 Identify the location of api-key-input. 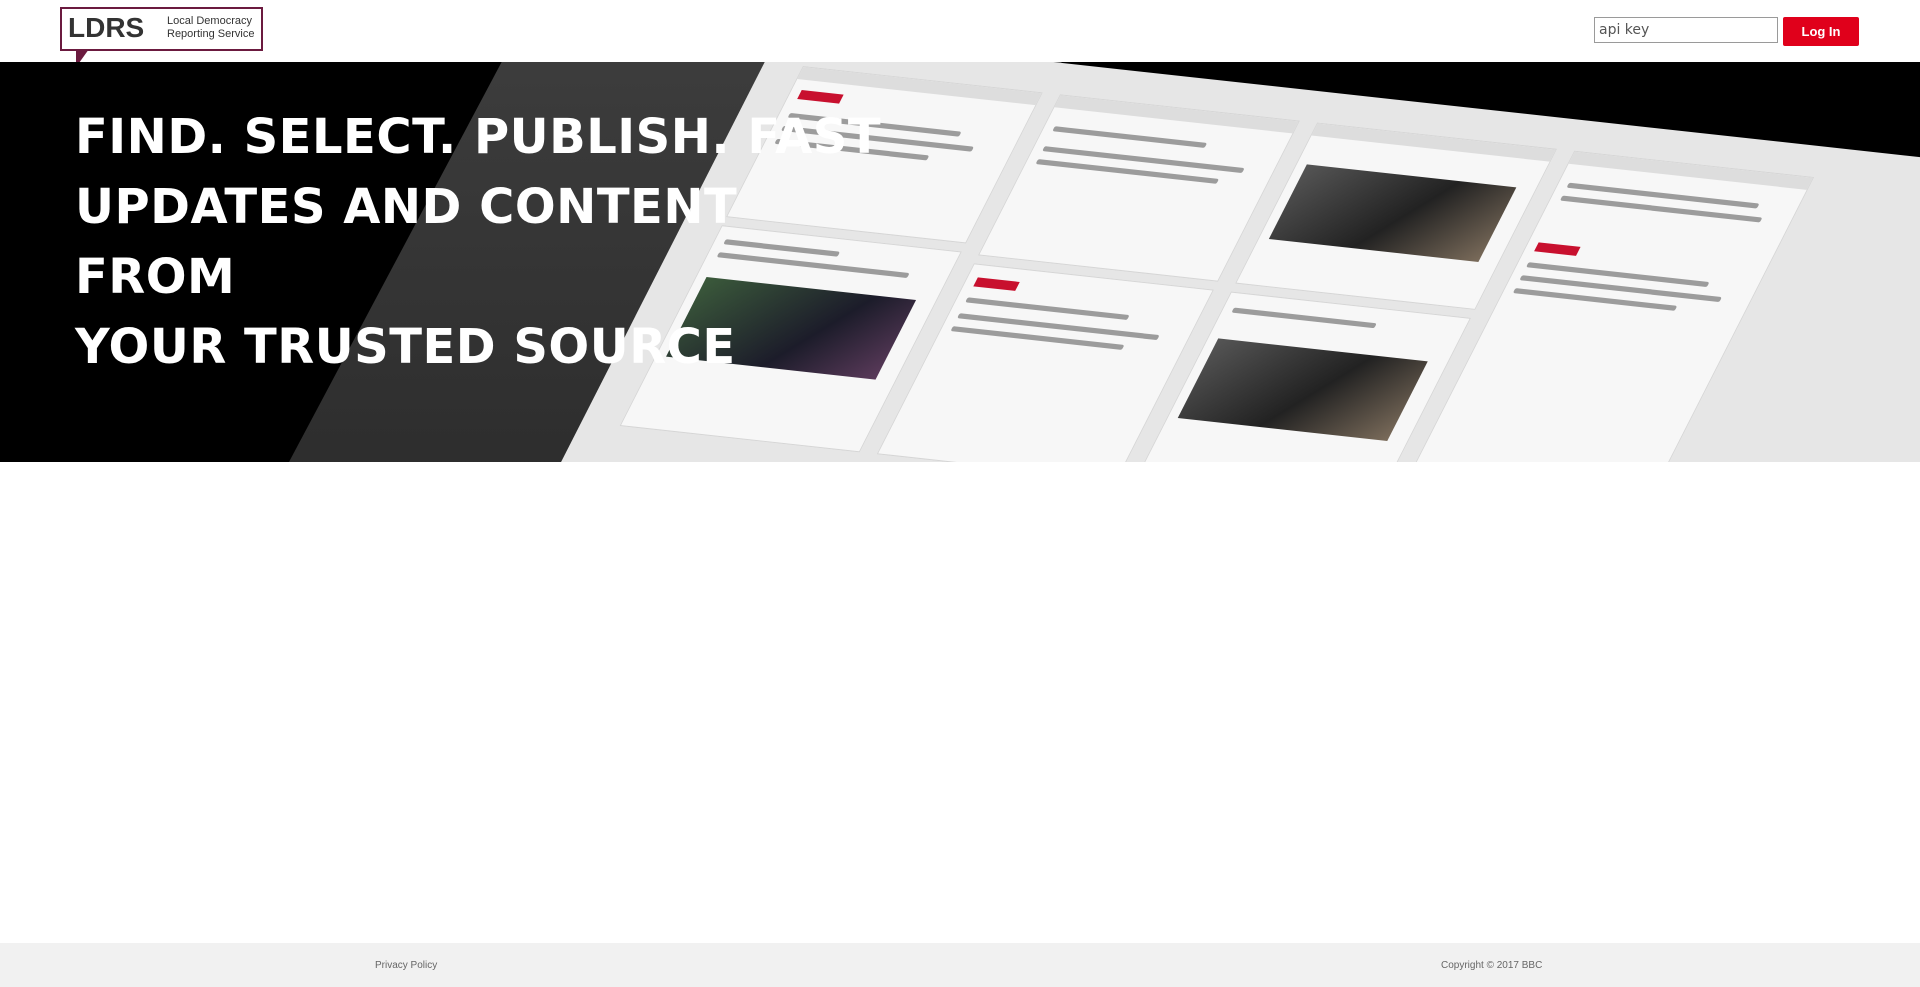
(1686, 30).